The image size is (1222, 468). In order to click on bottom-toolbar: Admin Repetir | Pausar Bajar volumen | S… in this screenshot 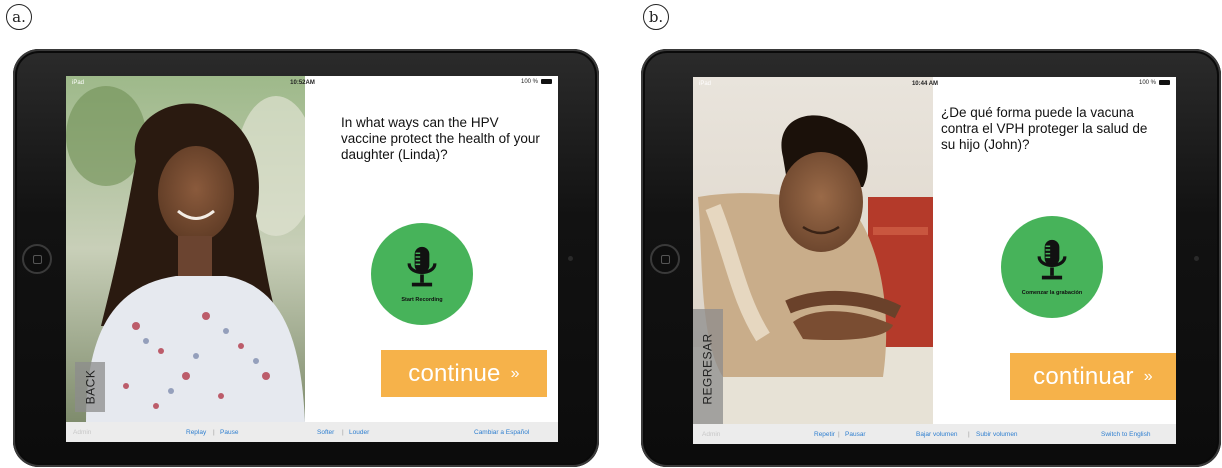, I will do `click(934, 434)`.